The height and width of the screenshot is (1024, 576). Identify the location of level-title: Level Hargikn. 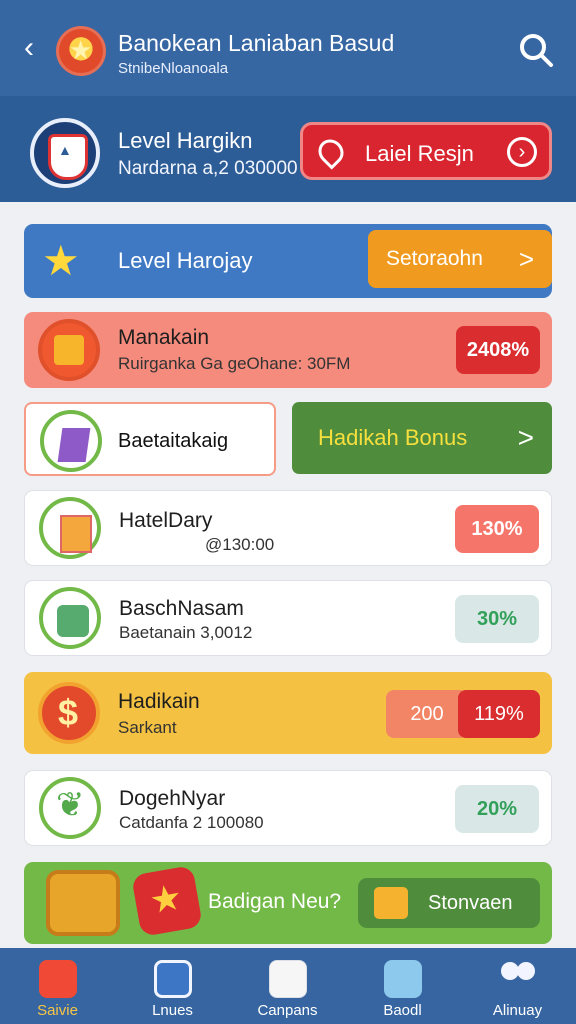
(185, 140).